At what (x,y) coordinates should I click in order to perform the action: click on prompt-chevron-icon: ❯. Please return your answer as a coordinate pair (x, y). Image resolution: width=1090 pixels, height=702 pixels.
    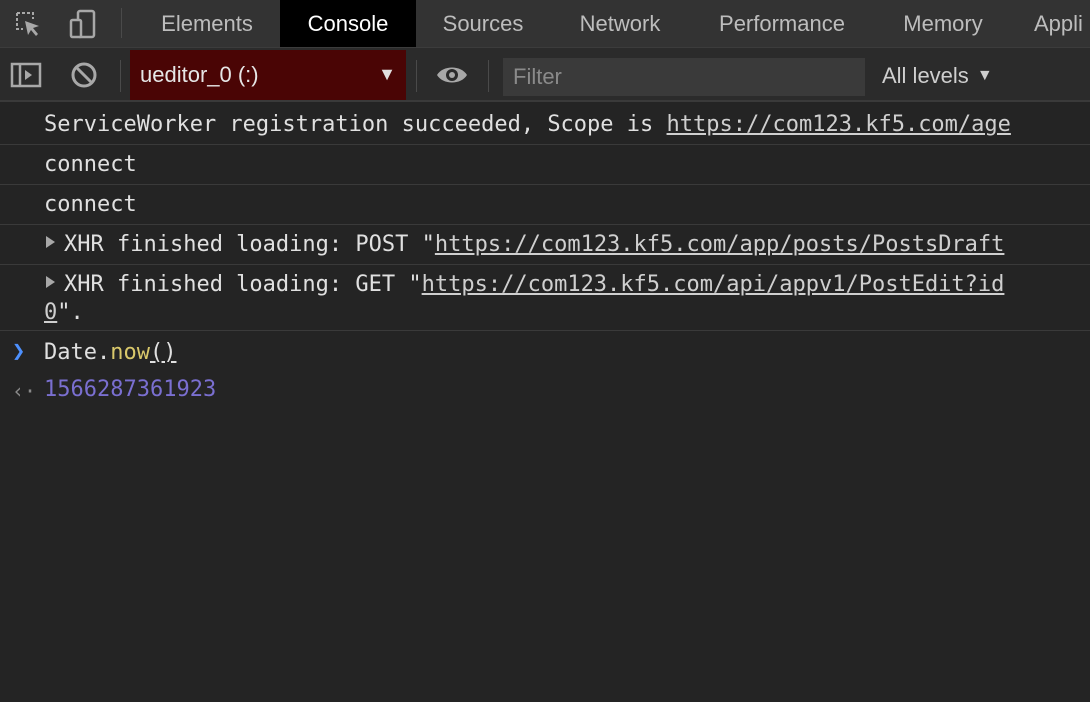
    Looking at the image, I should click on (19, 351).